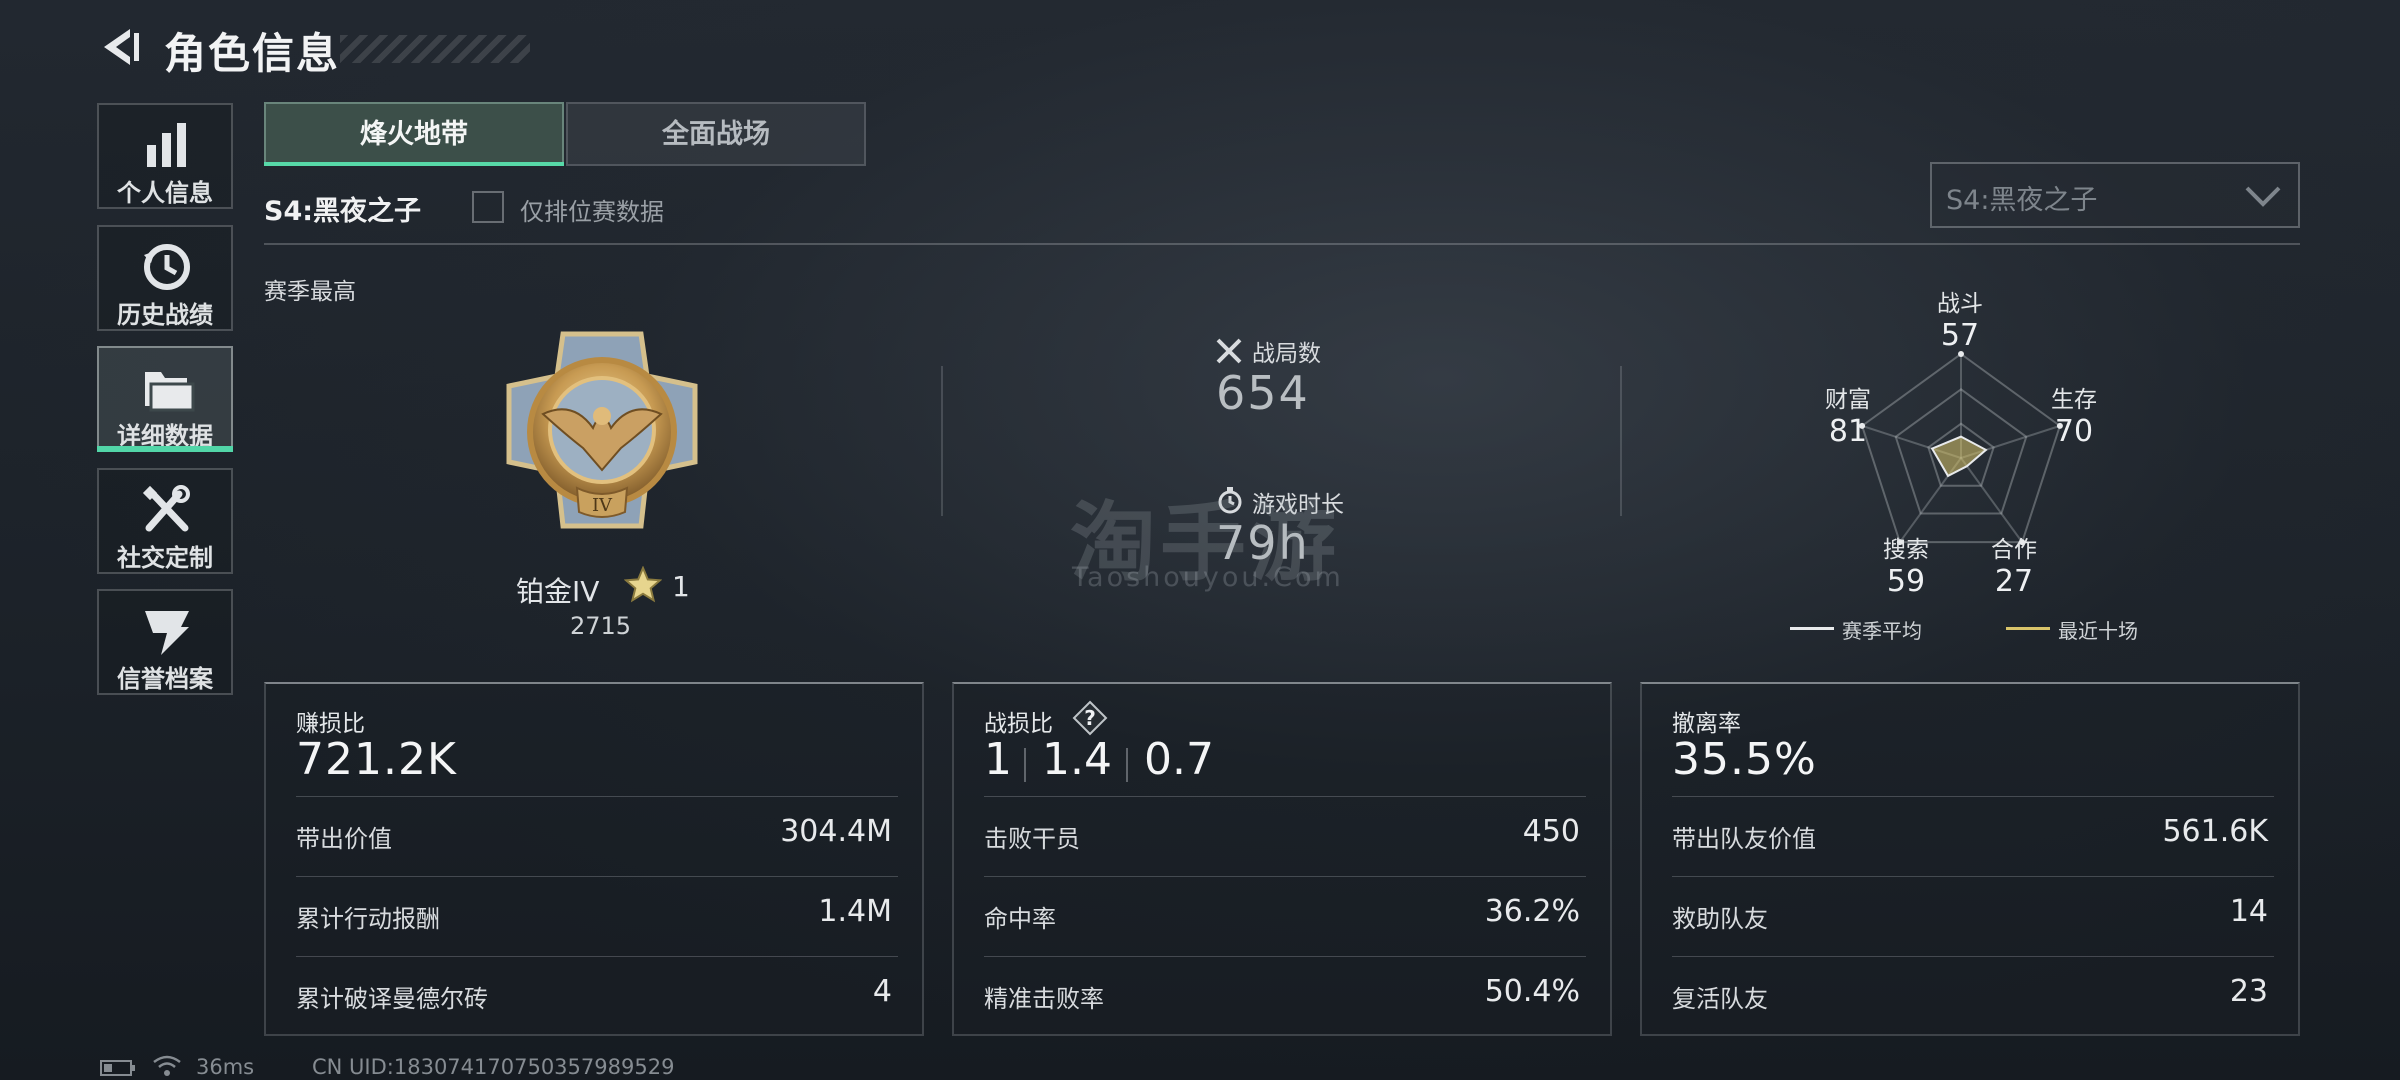 The image size is (2400, 1080). What do you see at coordinates (2074, 400) in the screenshot?
I see `radar-label-survival: 生存` at bounding box center [2074, 400].